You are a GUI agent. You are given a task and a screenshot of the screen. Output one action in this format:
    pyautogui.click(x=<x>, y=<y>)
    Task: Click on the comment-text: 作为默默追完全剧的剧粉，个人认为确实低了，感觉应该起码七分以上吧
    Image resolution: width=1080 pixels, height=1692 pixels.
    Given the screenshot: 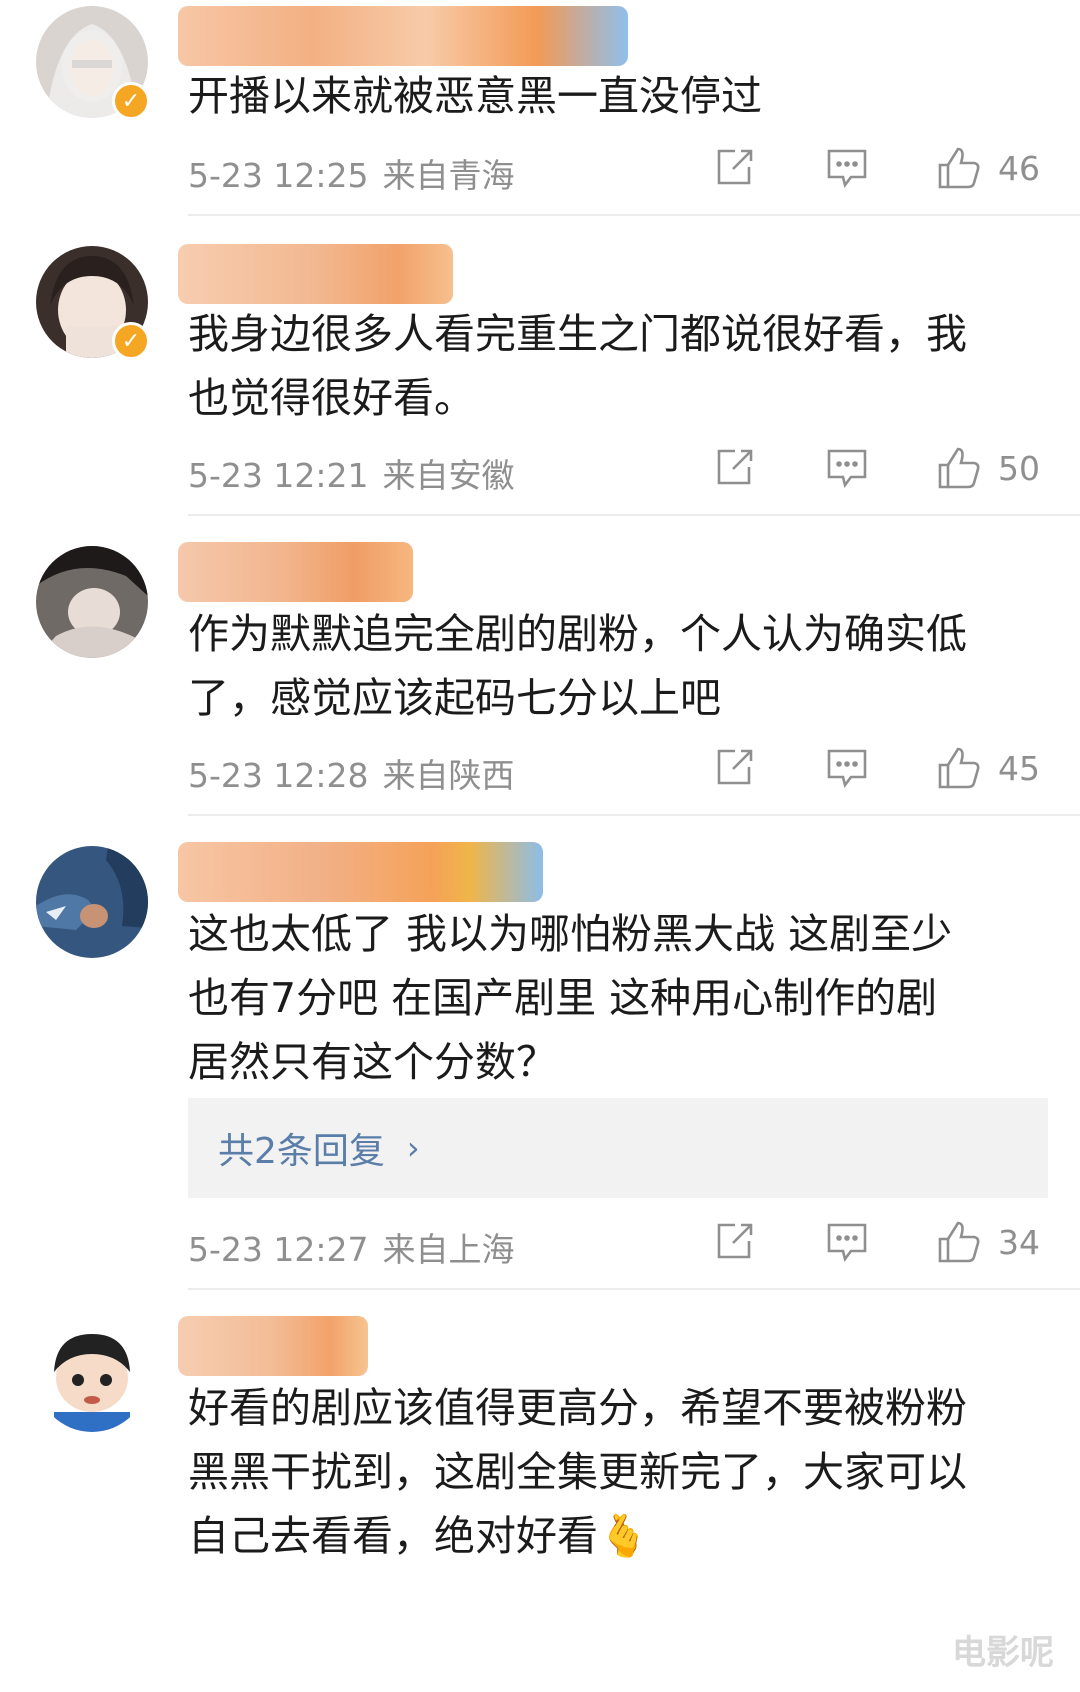 What is the action you would take?
    pyautogui.click(x=577, y=666)
    